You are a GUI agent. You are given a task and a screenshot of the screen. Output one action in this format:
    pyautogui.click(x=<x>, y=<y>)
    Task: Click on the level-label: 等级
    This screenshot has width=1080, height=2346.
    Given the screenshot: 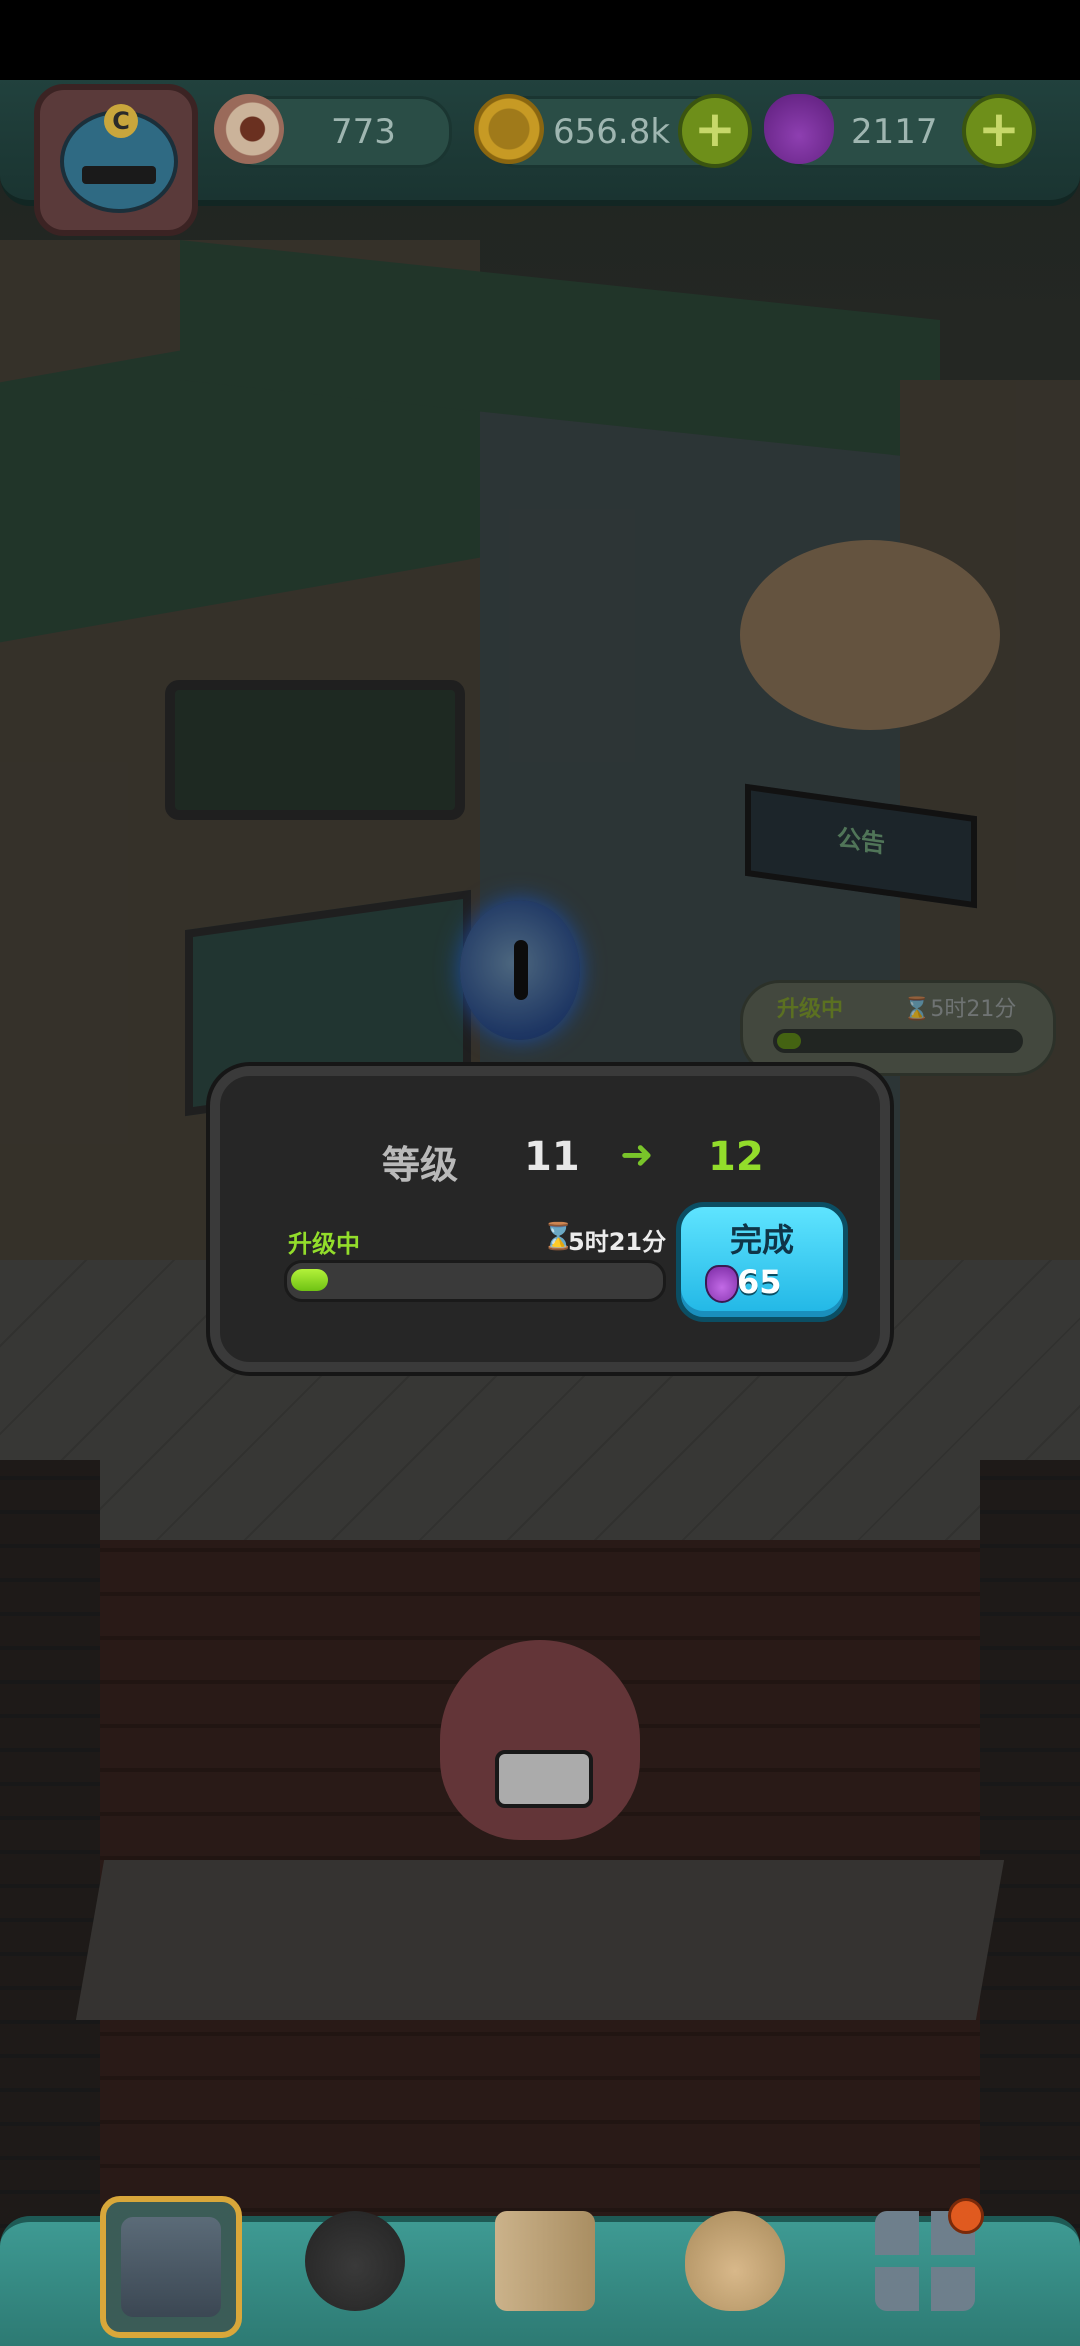 What is the action you would take?
    pyautogui.click(x=420, y=1165)
    